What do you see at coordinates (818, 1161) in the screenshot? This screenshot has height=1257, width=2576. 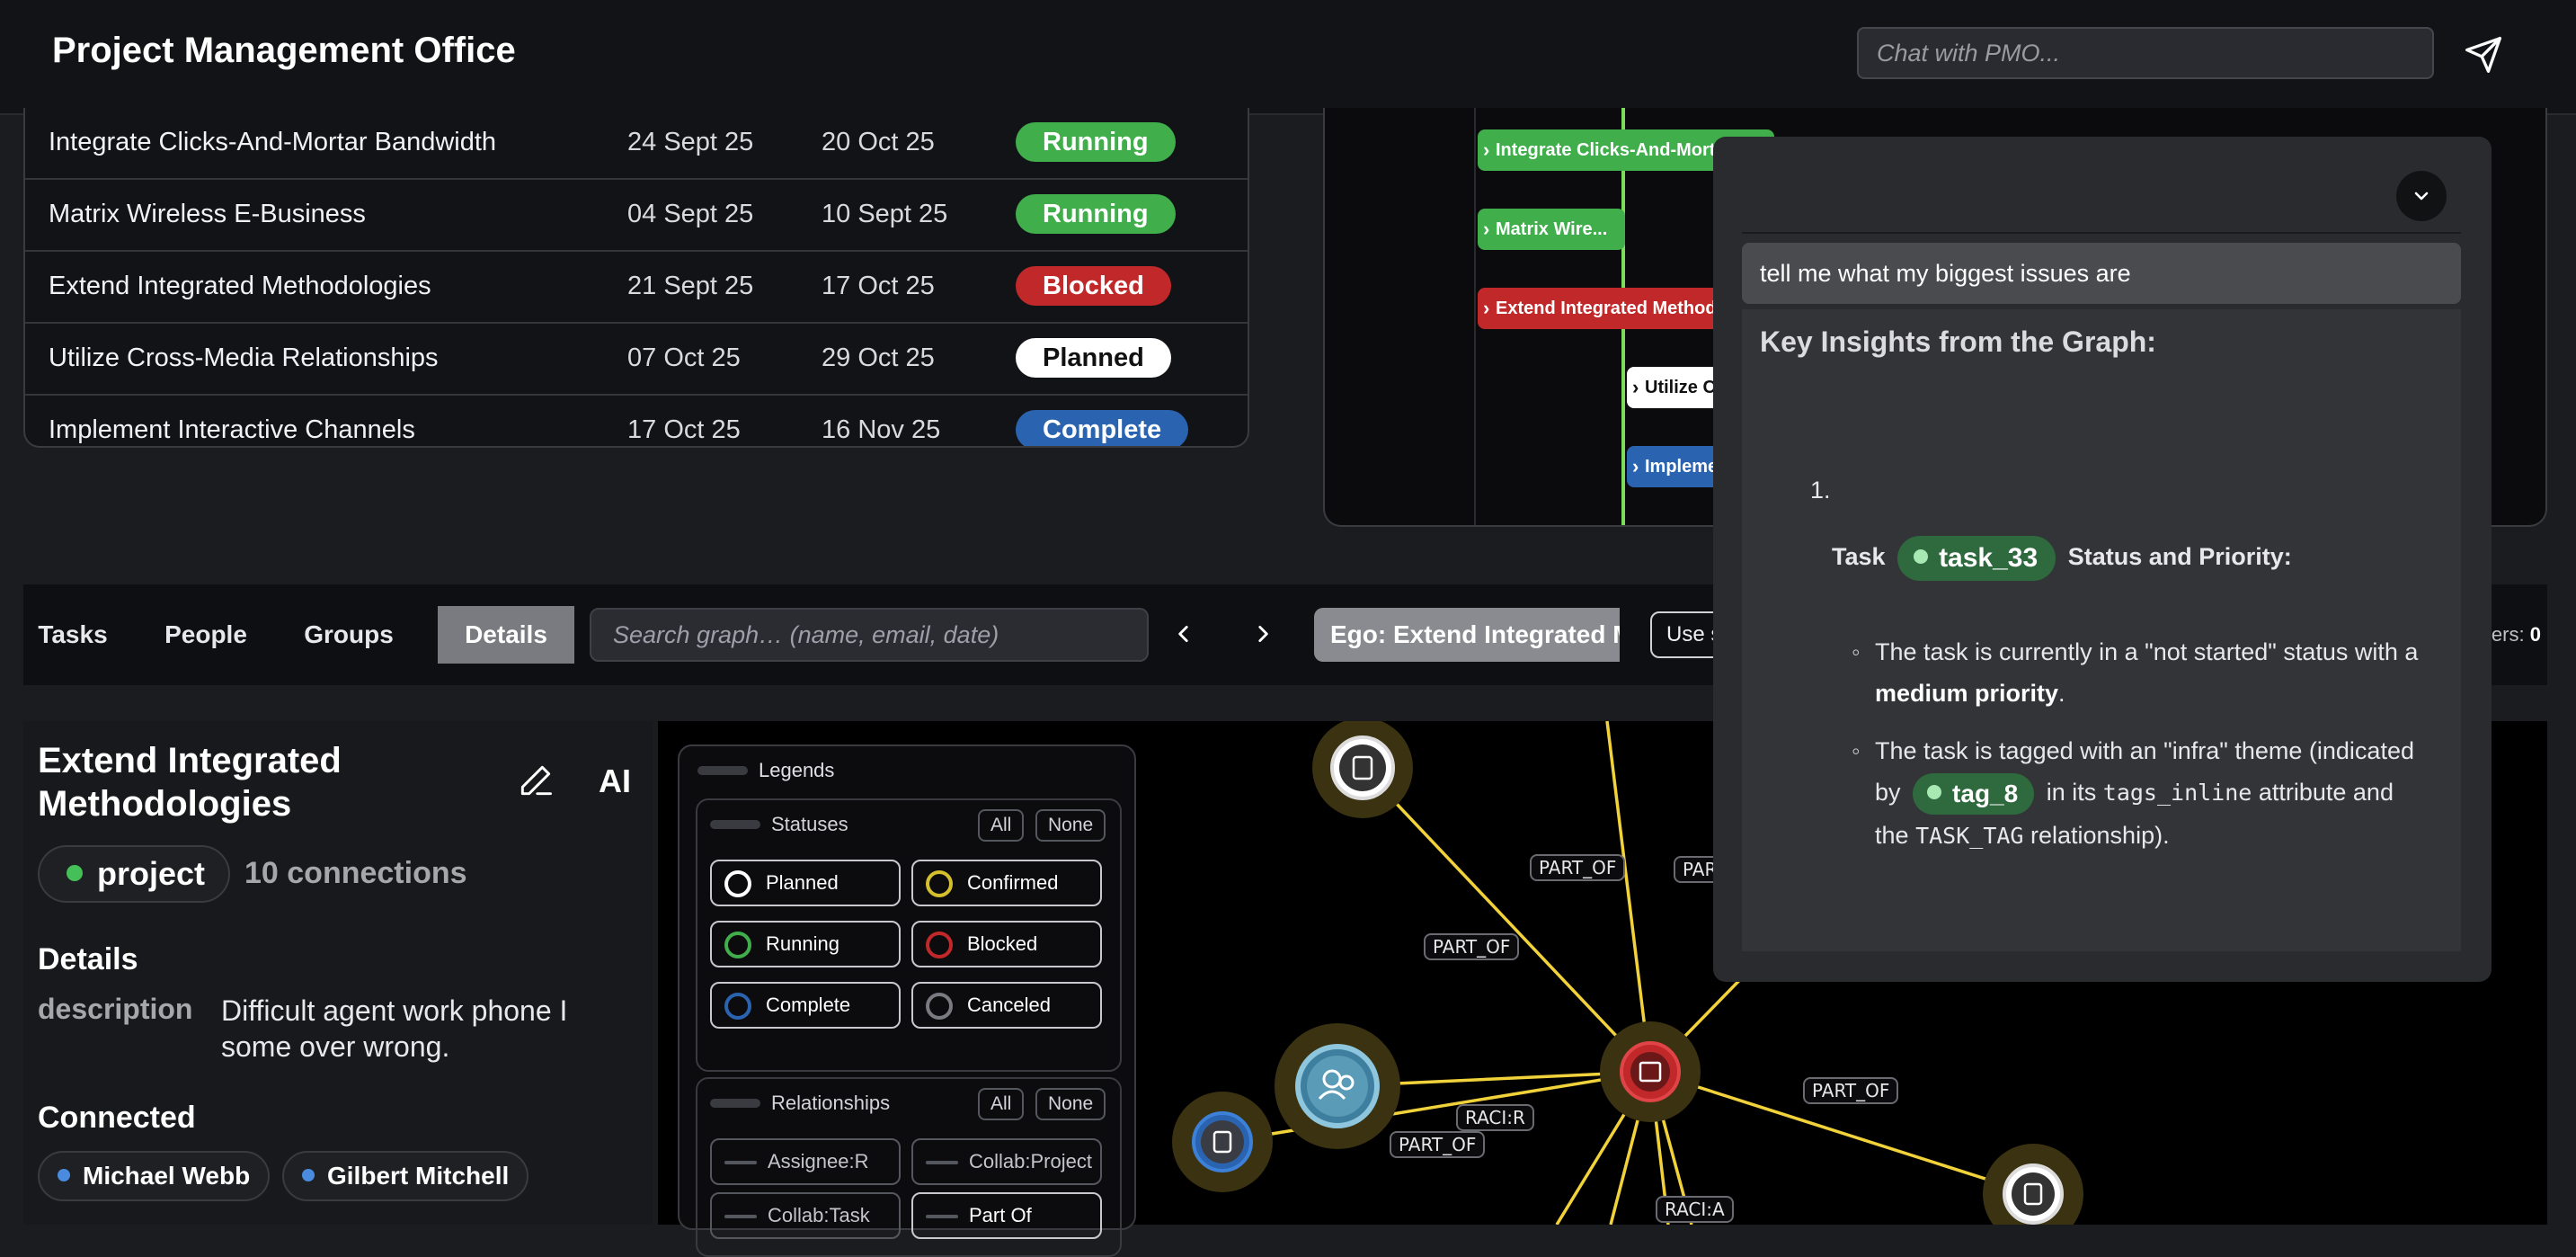 I see `legend-relationship-label: Assignee:R` at bounding box center [818, 1161].